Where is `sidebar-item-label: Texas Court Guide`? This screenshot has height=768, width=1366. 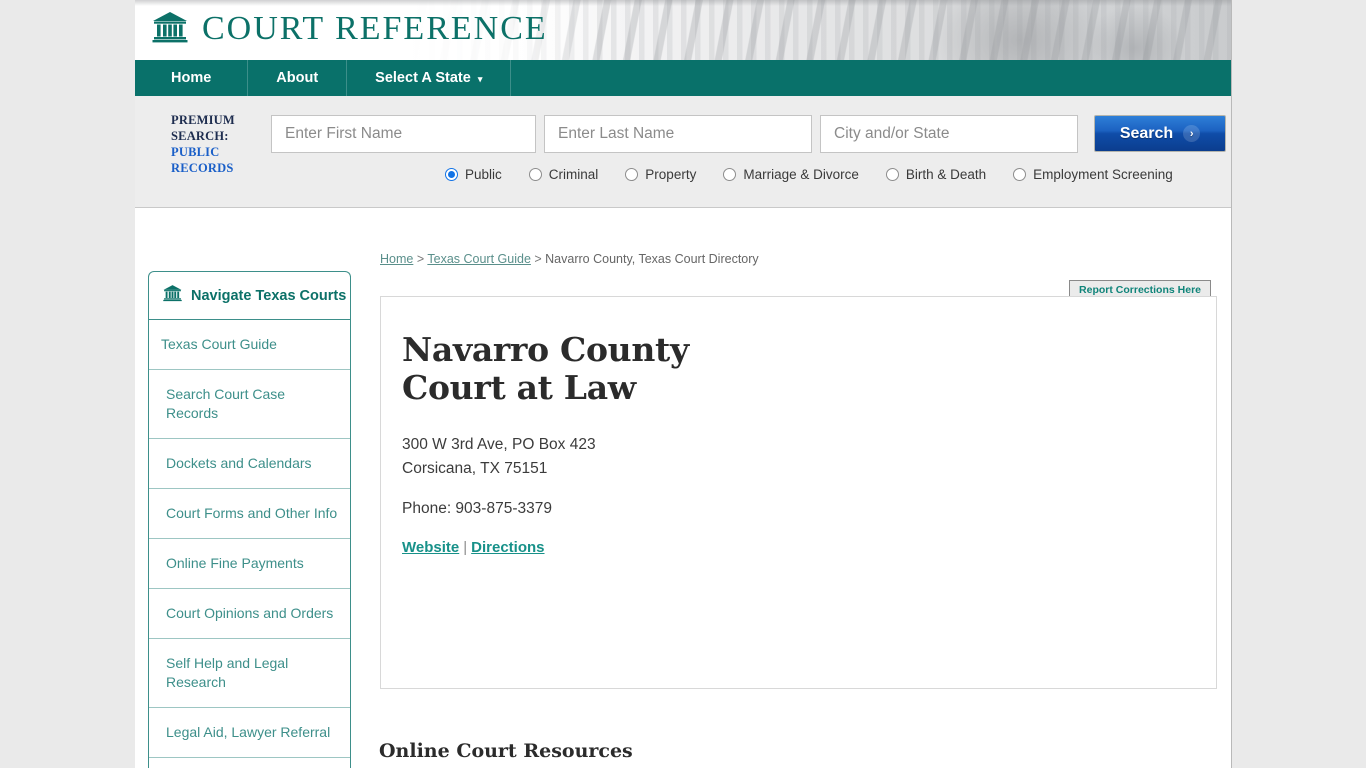 sidebar-item-label: Texas Court Guide is located at coordinates (219, 344).